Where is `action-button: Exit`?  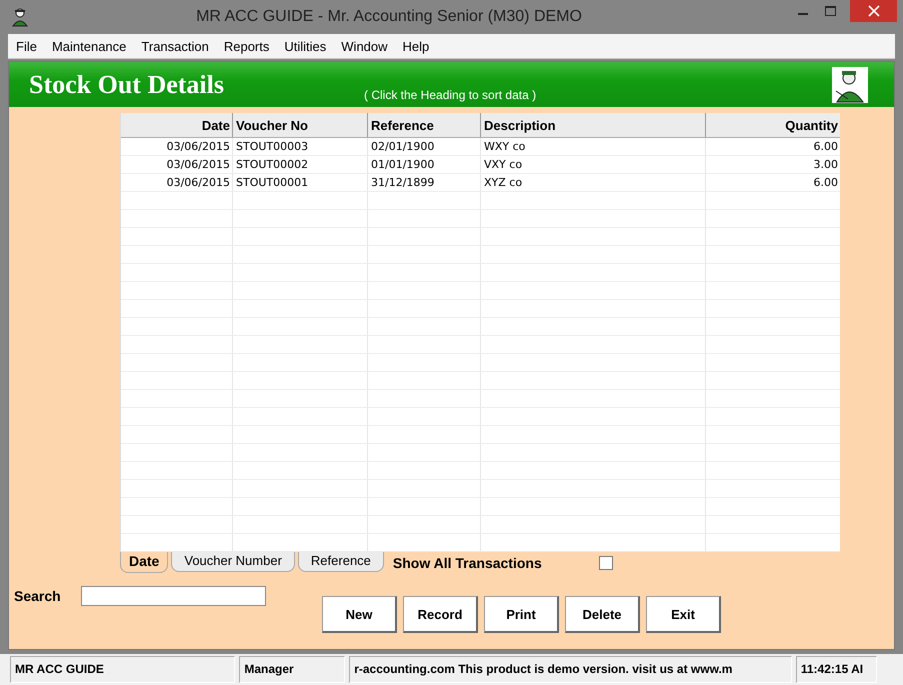 action-button: Exit is located at coordinates (683, 614).